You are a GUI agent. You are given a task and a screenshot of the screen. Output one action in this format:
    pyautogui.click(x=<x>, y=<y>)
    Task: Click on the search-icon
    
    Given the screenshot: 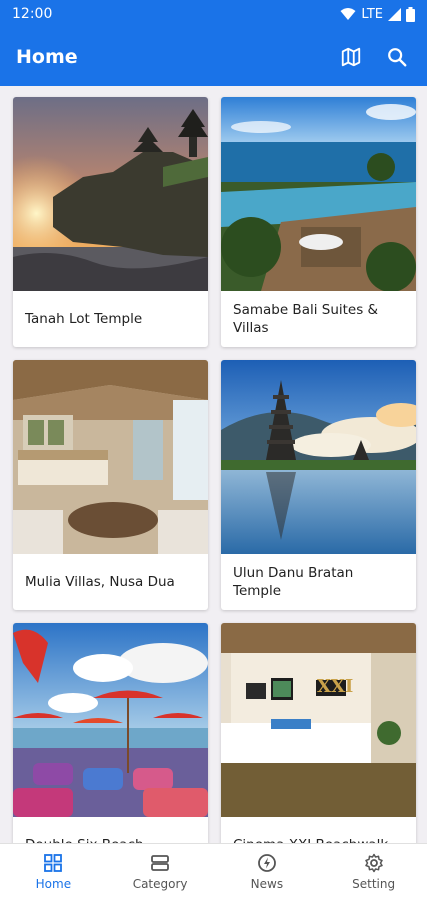 What is the action you would take?
    pyautogui.click(x=397, y=57)
    